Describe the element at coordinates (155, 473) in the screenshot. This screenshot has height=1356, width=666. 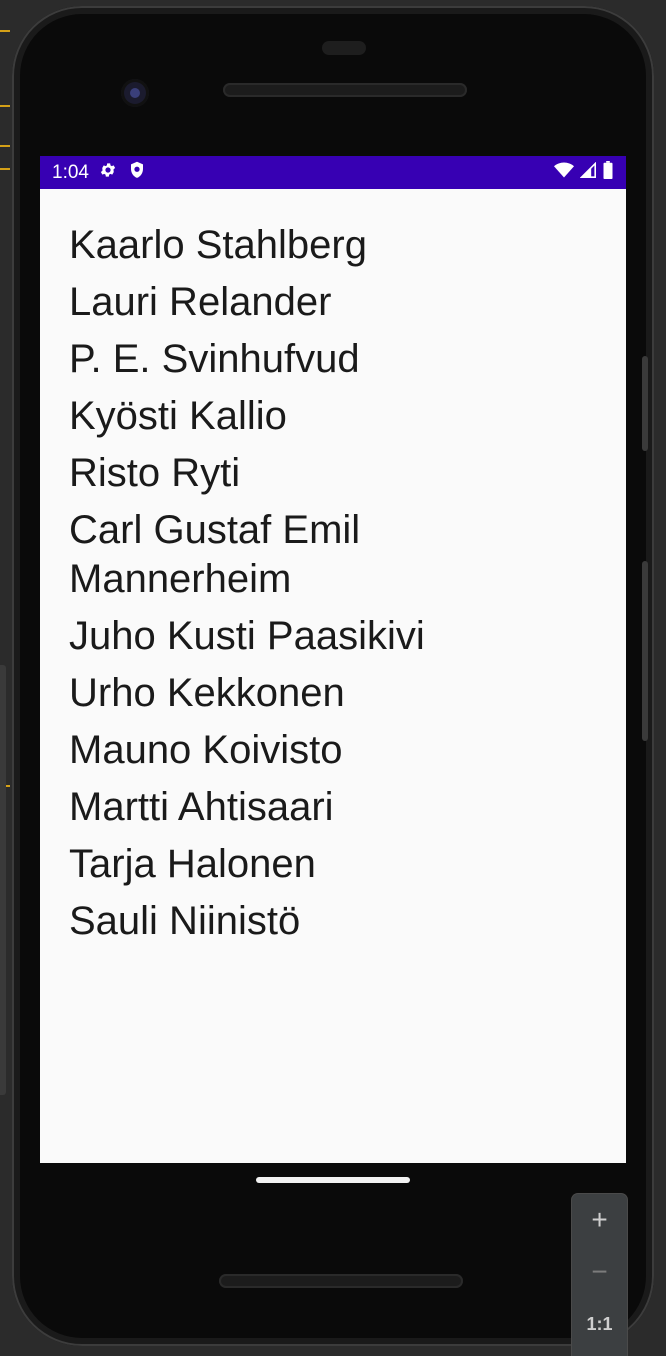
I see `list-item: Risto Ryti` at that location.